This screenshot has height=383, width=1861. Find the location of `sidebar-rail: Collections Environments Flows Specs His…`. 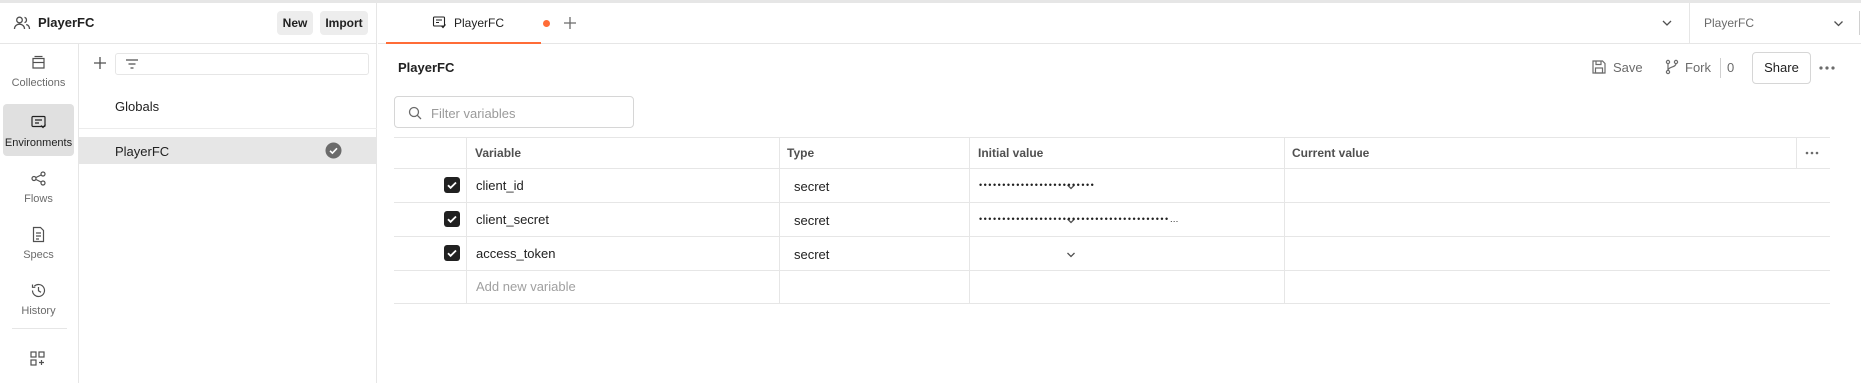

sidebar-rail: Collections Environments Flows Specs His… is located at coordinates (39, 213).